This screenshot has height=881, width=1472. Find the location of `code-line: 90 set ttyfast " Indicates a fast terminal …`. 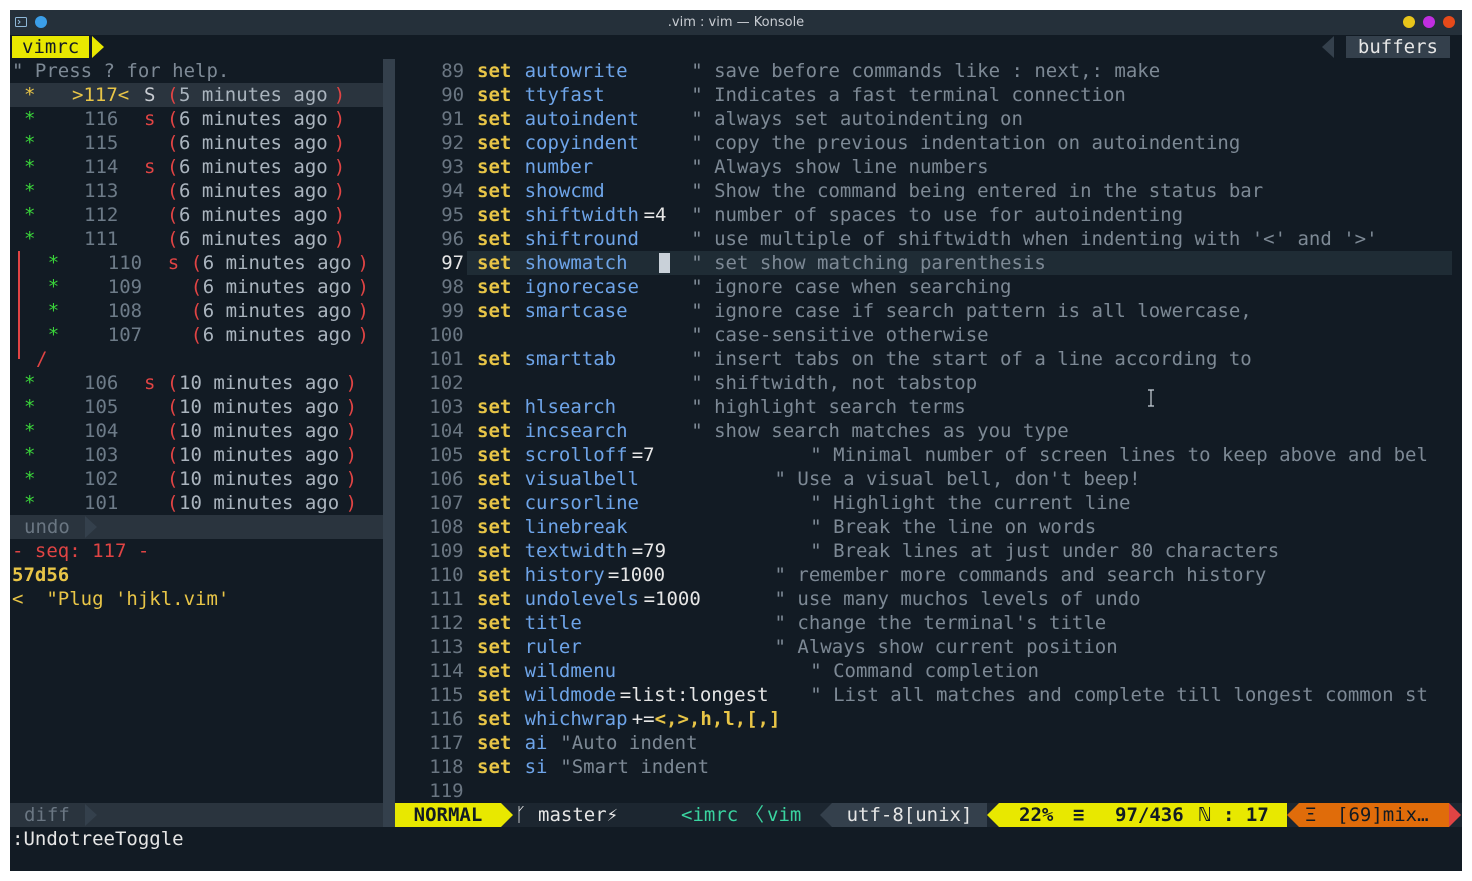

code-line: 90 set ttyfast " Indicates a fast terminal … is located at coordinates (928, 95).